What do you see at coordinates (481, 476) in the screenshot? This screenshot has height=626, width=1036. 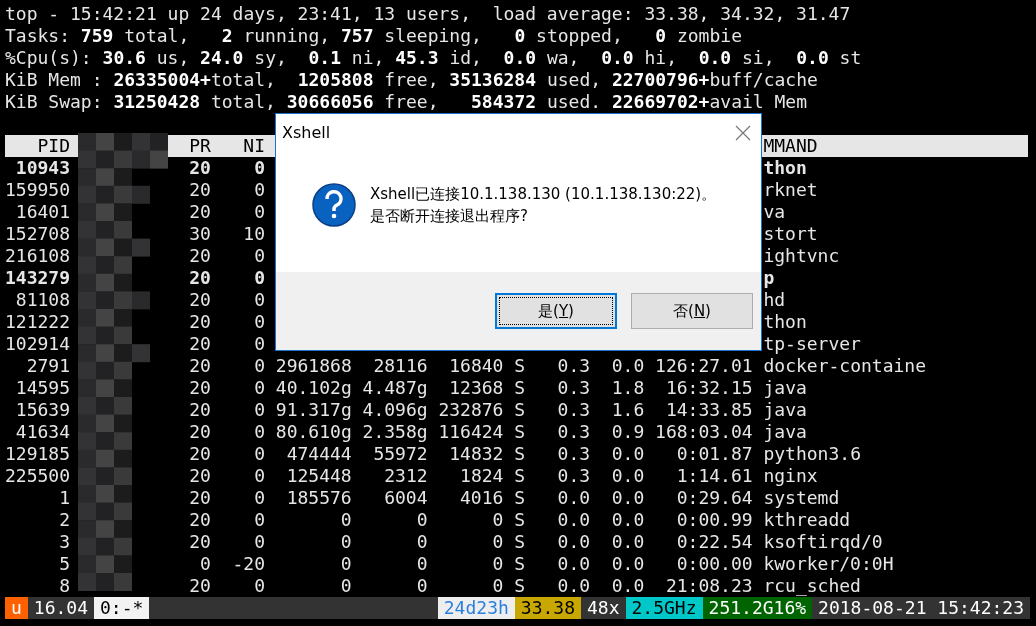 I see `table-cell-text: 1824` at bounding box center [481, 476].